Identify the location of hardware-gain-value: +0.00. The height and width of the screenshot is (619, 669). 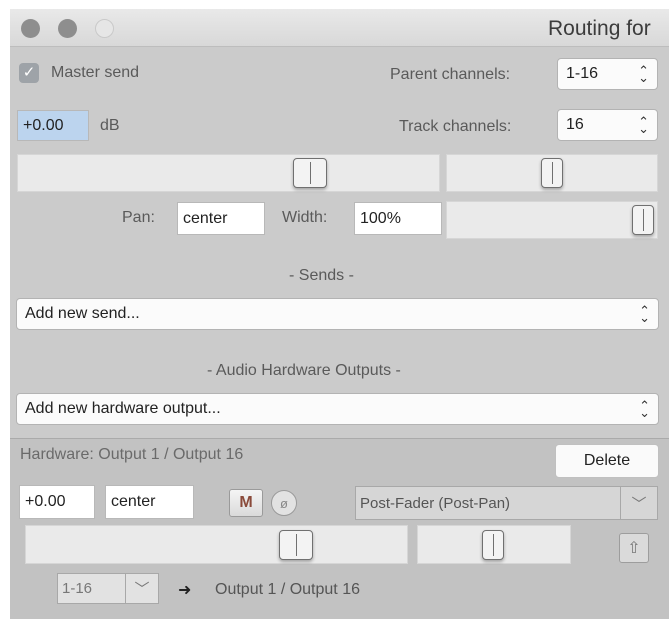
(45, 501).